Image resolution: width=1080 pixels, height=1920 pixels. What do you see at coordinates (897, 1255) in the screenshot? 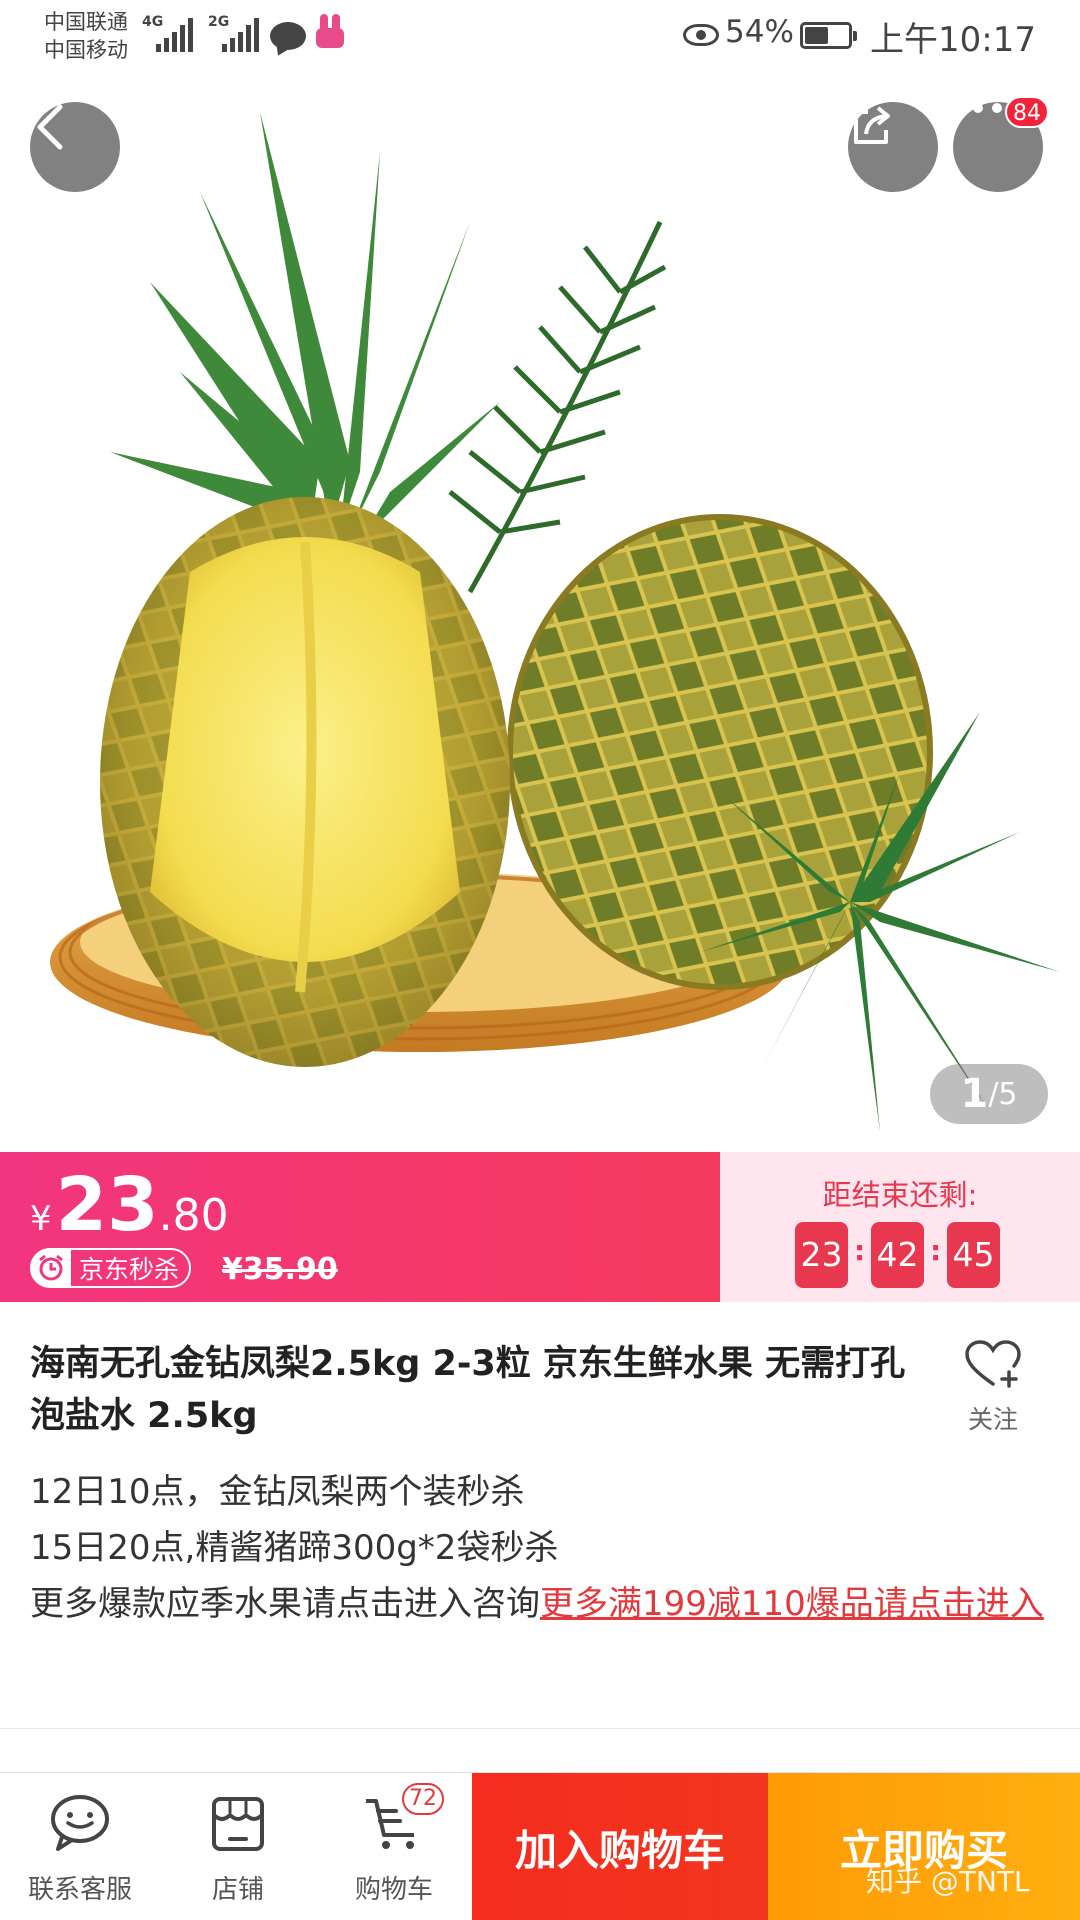
I see `countdown-minutes: 42` at bounding box center [897, 1255].